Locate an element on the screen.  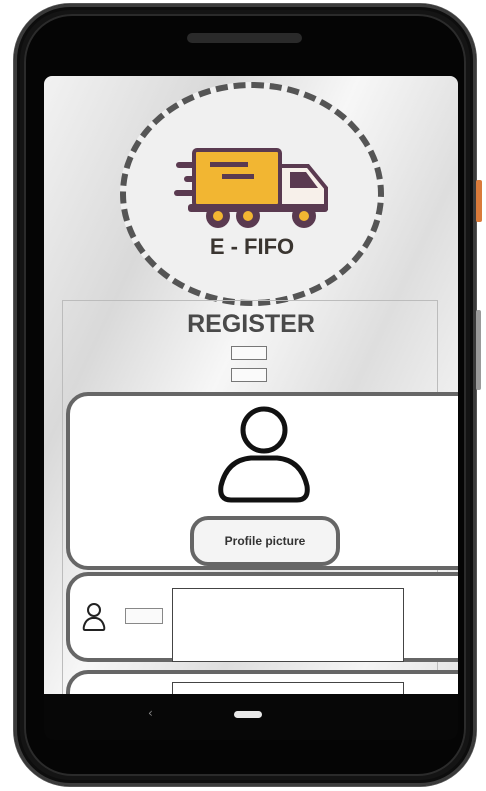
page-title: REGISTER is located at coordinates (251, 324).